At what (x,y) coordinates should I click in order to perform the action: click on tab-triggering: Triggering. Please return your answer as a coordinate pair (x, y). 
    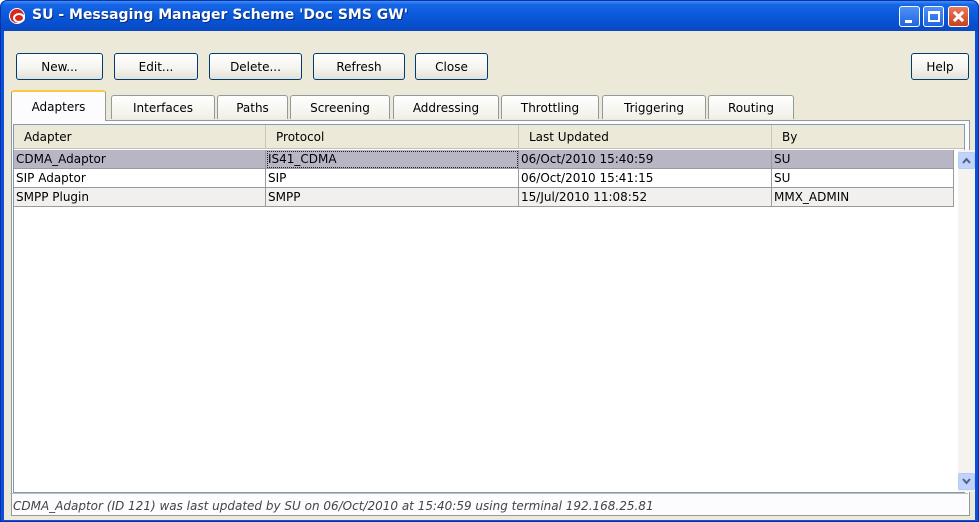
    Looking at the image, I should click on (654, 107).